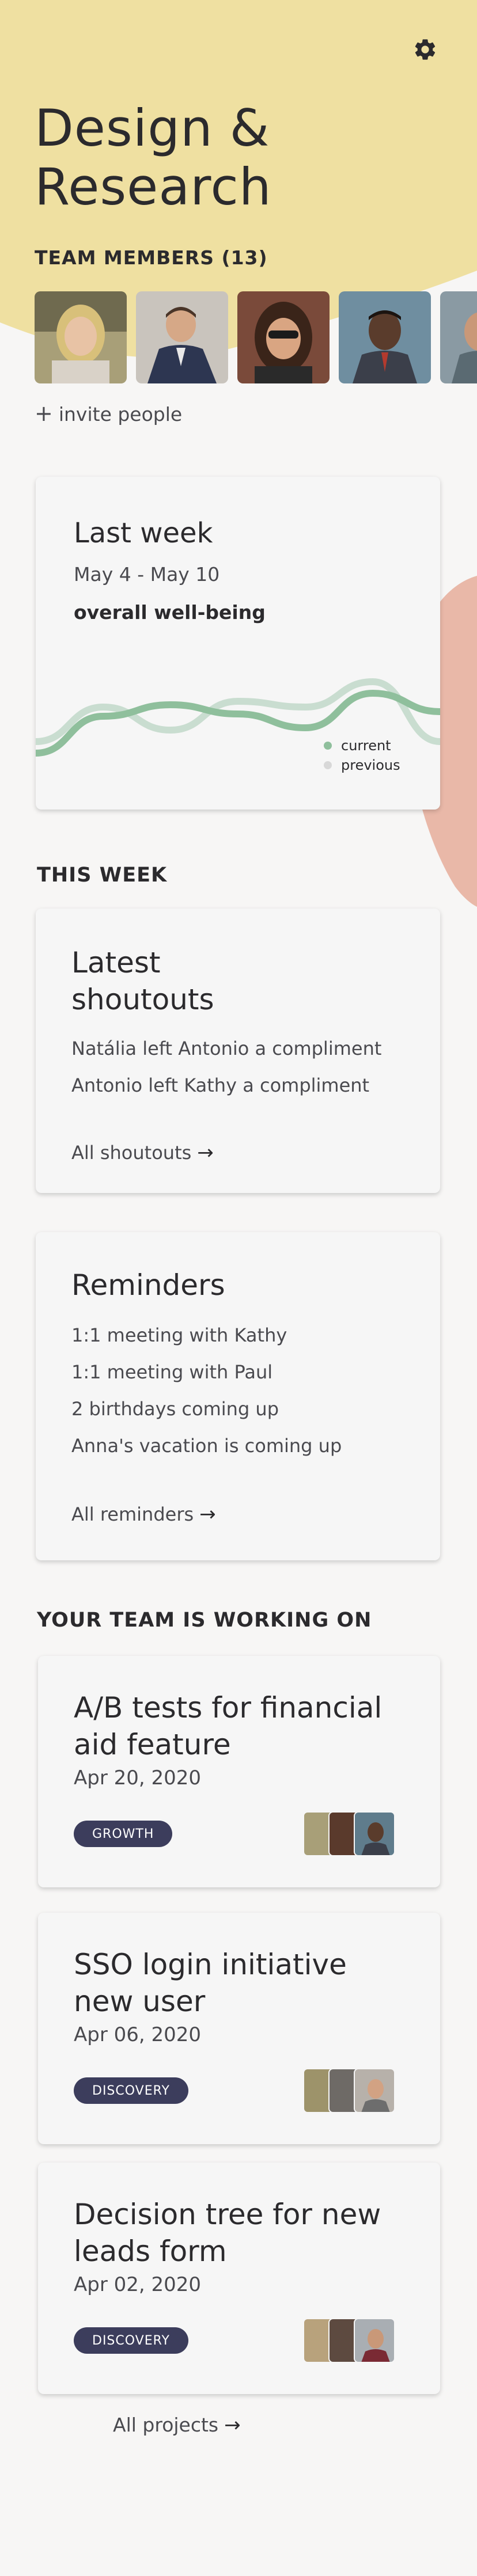 The width and height of the screenshot is (477, 2576). What do you see at coordinates (153, 187) in the screenshot?
I see `page-title-line-2: Research` at bounding box center [153, 187].